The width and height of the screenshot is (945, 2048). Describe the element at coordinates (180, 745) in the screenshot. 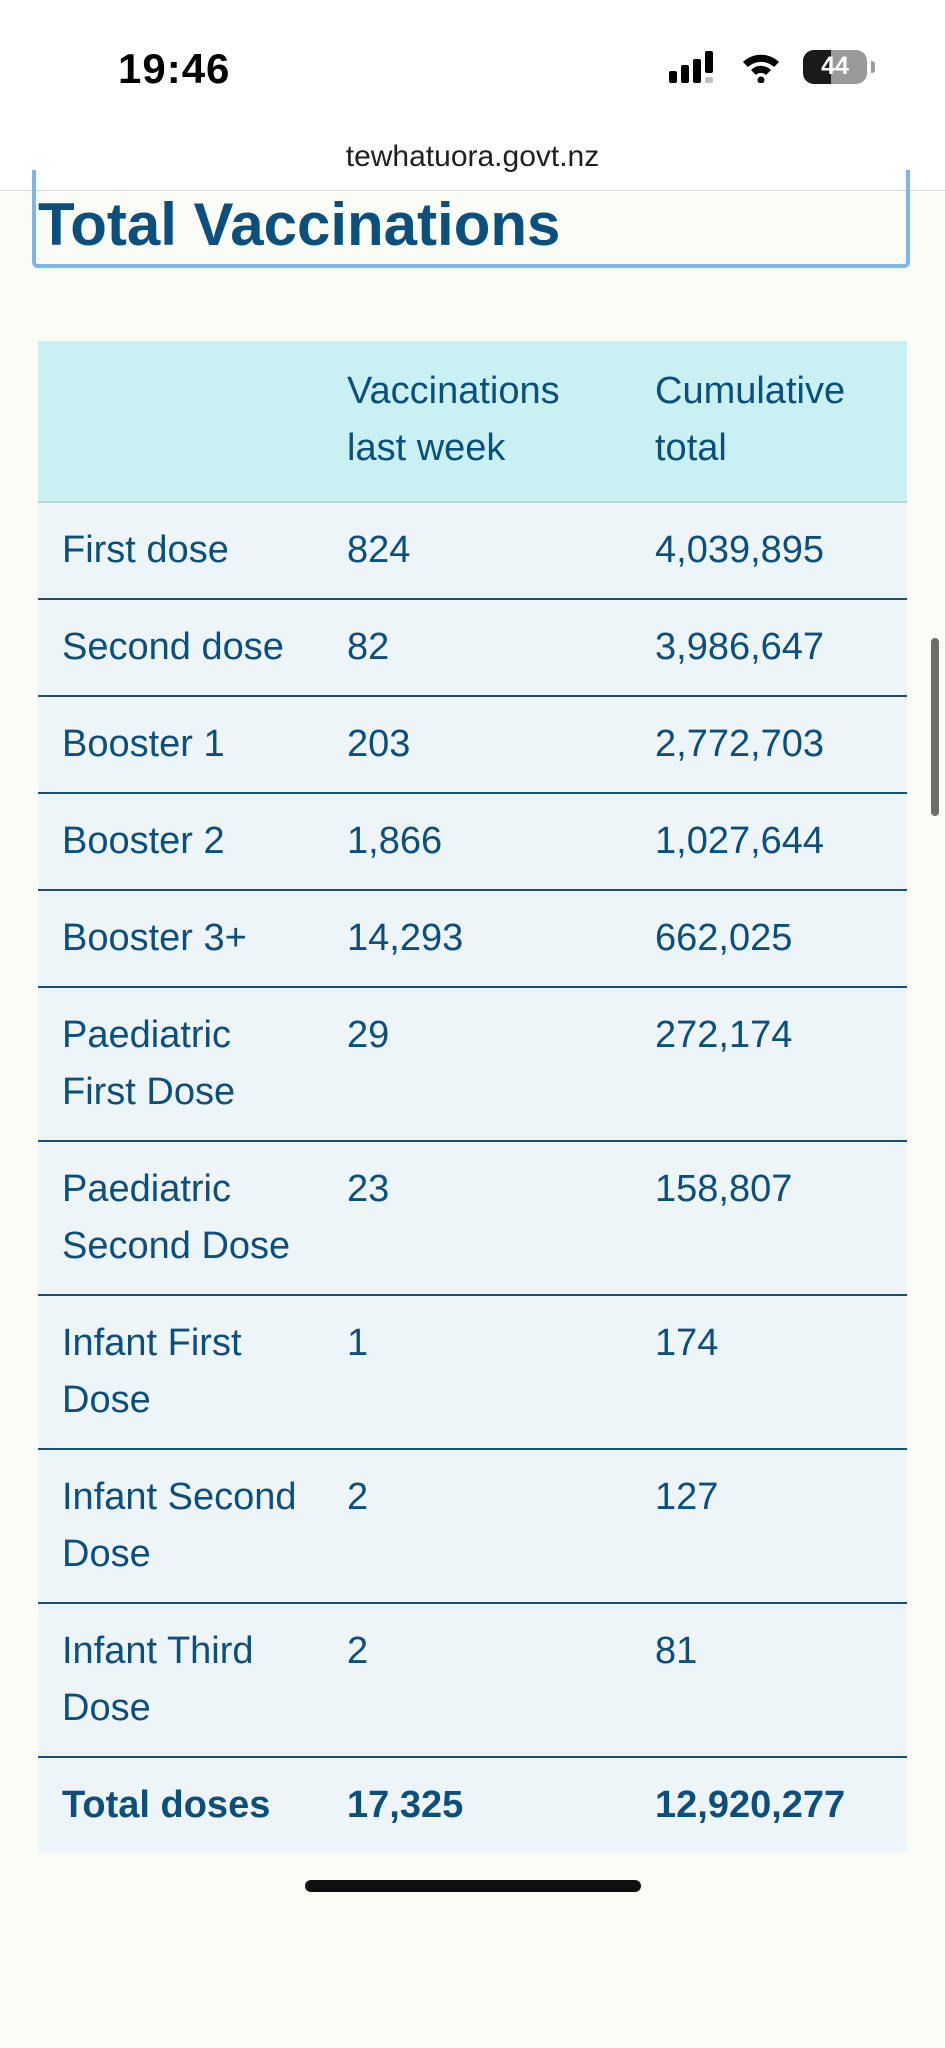

I see `row-label: Booster 1` at that location.